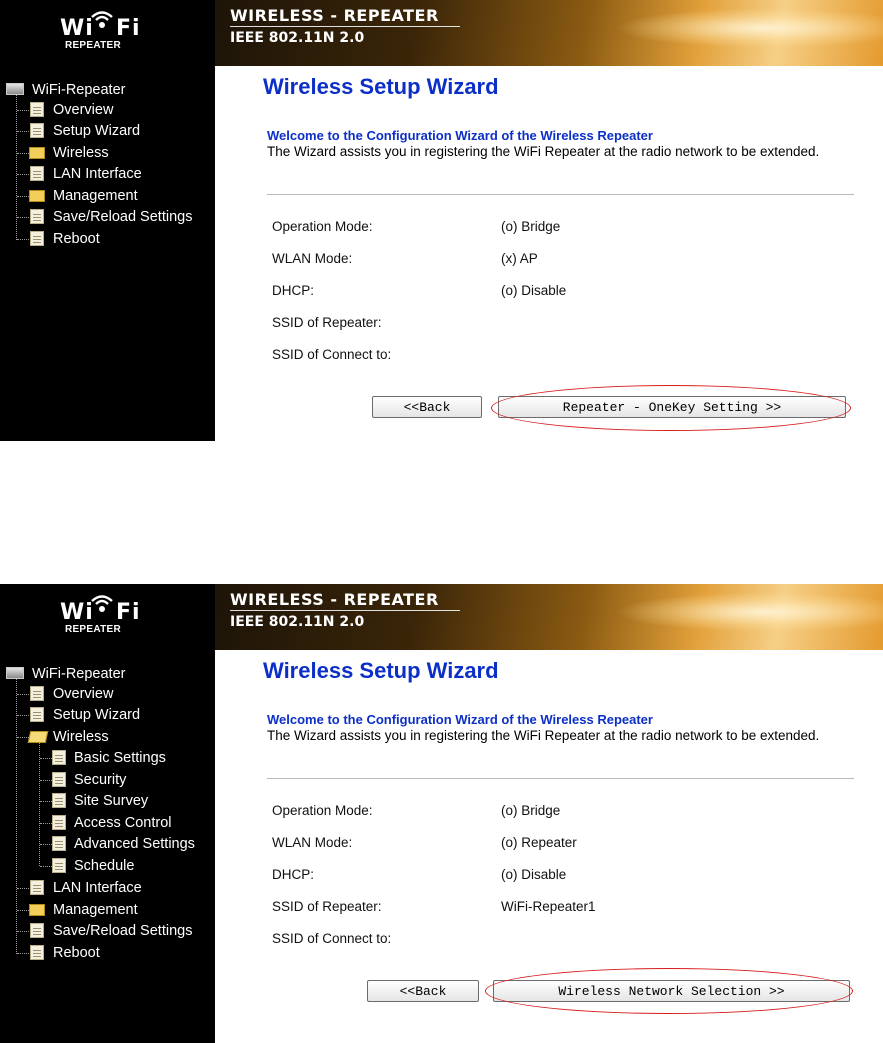 The width and height of the screenshot is (883, 1043). I want to click on field-value-wlan-mode: (x) AP, so click(519, 258).